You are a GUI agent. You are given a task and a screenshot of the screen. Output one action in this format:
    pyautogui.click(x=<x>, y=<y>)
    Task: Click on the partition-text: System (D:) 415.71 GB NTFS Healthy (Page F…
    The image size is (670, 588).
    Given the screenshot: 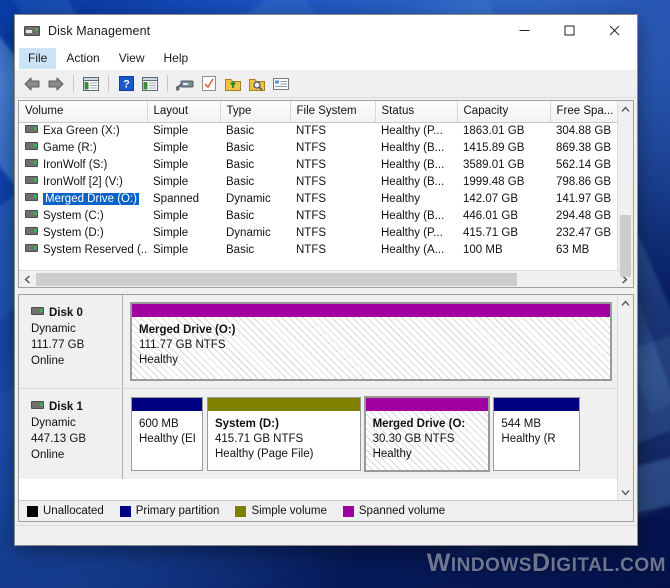 What is the action you would take?
    pyautogui.click(x=284, y=440)
    